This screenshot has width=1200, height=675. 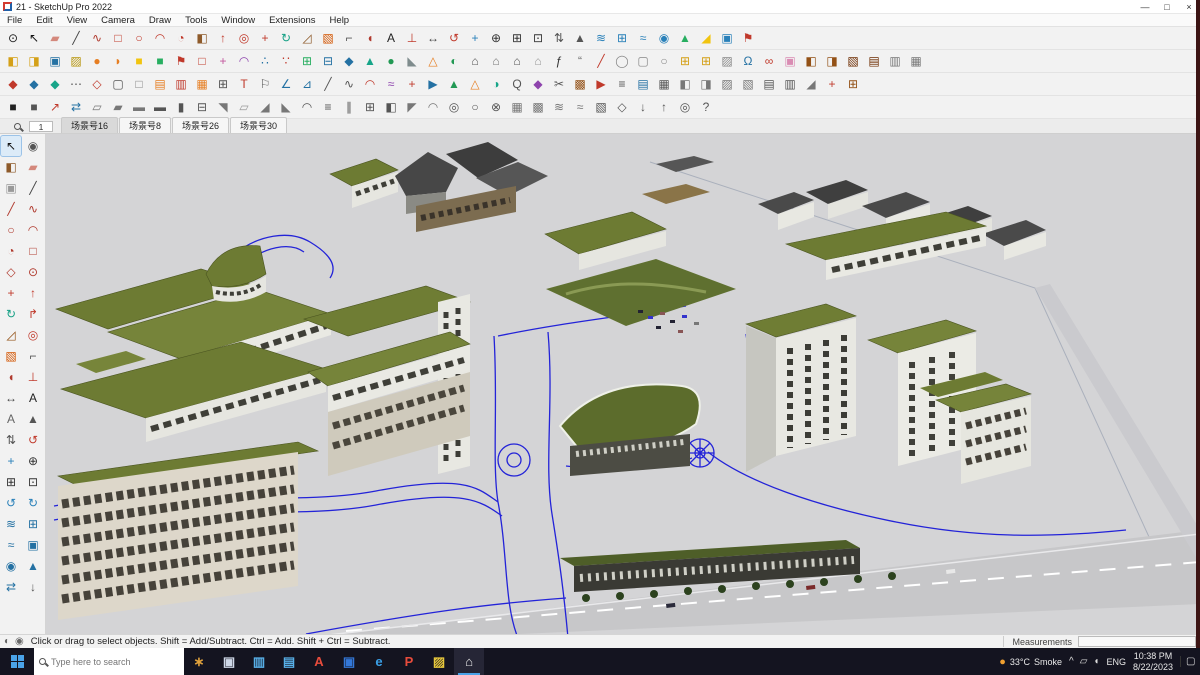 I want to click on pyramid-icon: ◣, so click(x=412, y=61).